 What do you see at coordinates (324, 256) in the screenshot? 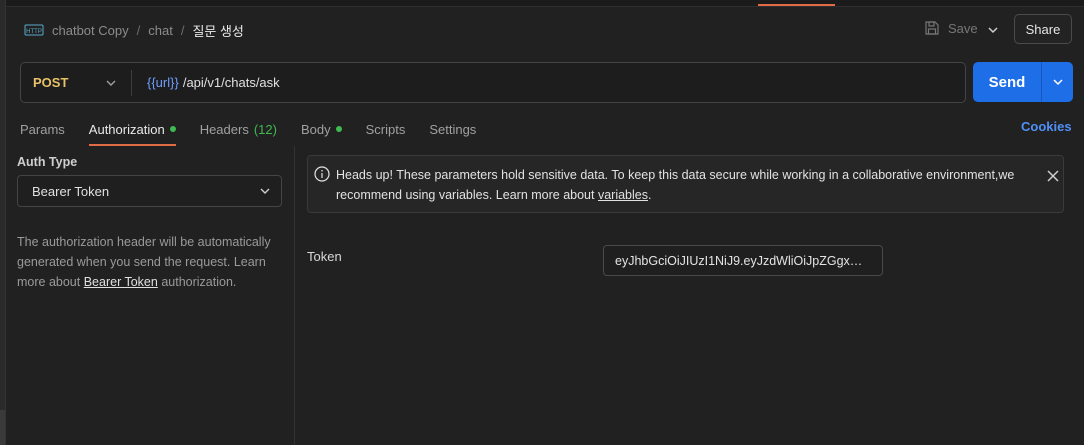
I see `token-label: Token` at bounding box center [324, 256].